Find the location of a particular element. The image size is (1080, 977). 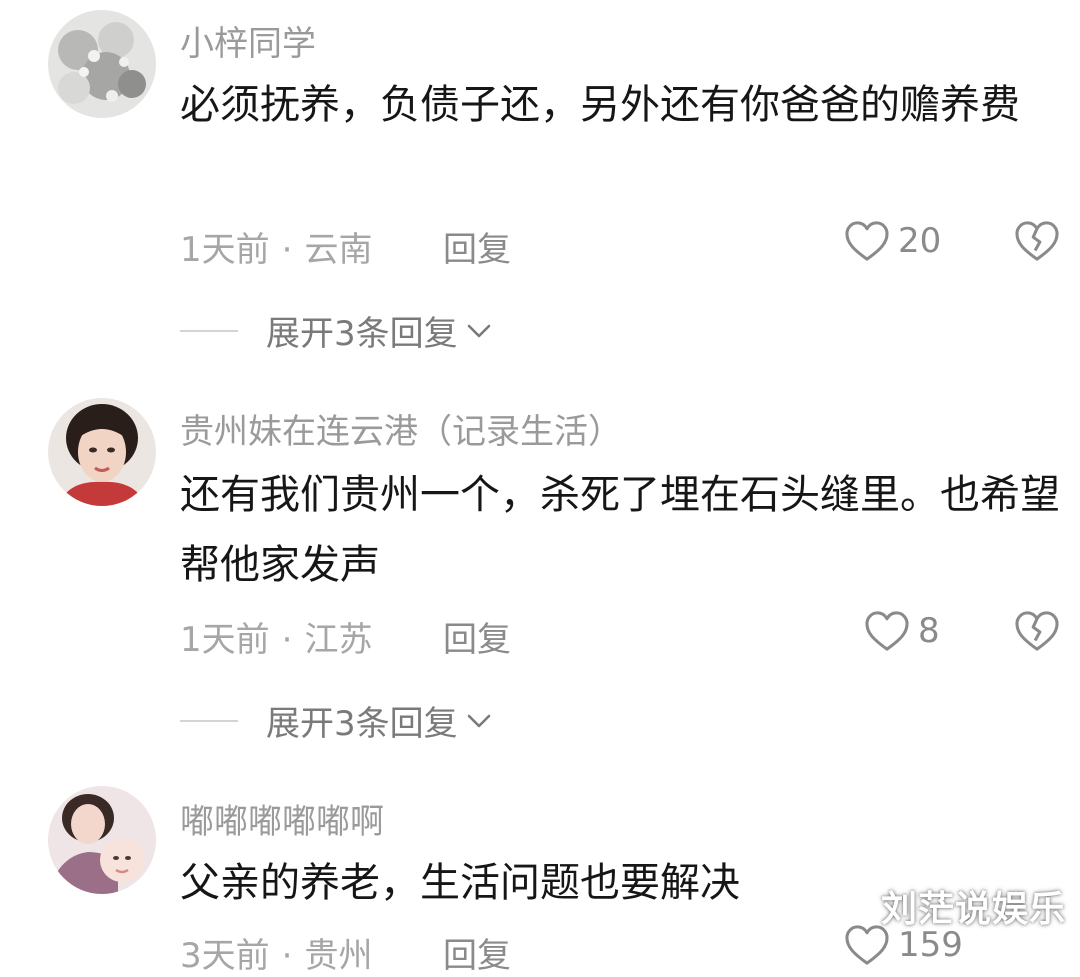

comment-text: 必须抚养，负债子还，另外还有你爸爸的赡养费 is located at coordinates (600, 105).